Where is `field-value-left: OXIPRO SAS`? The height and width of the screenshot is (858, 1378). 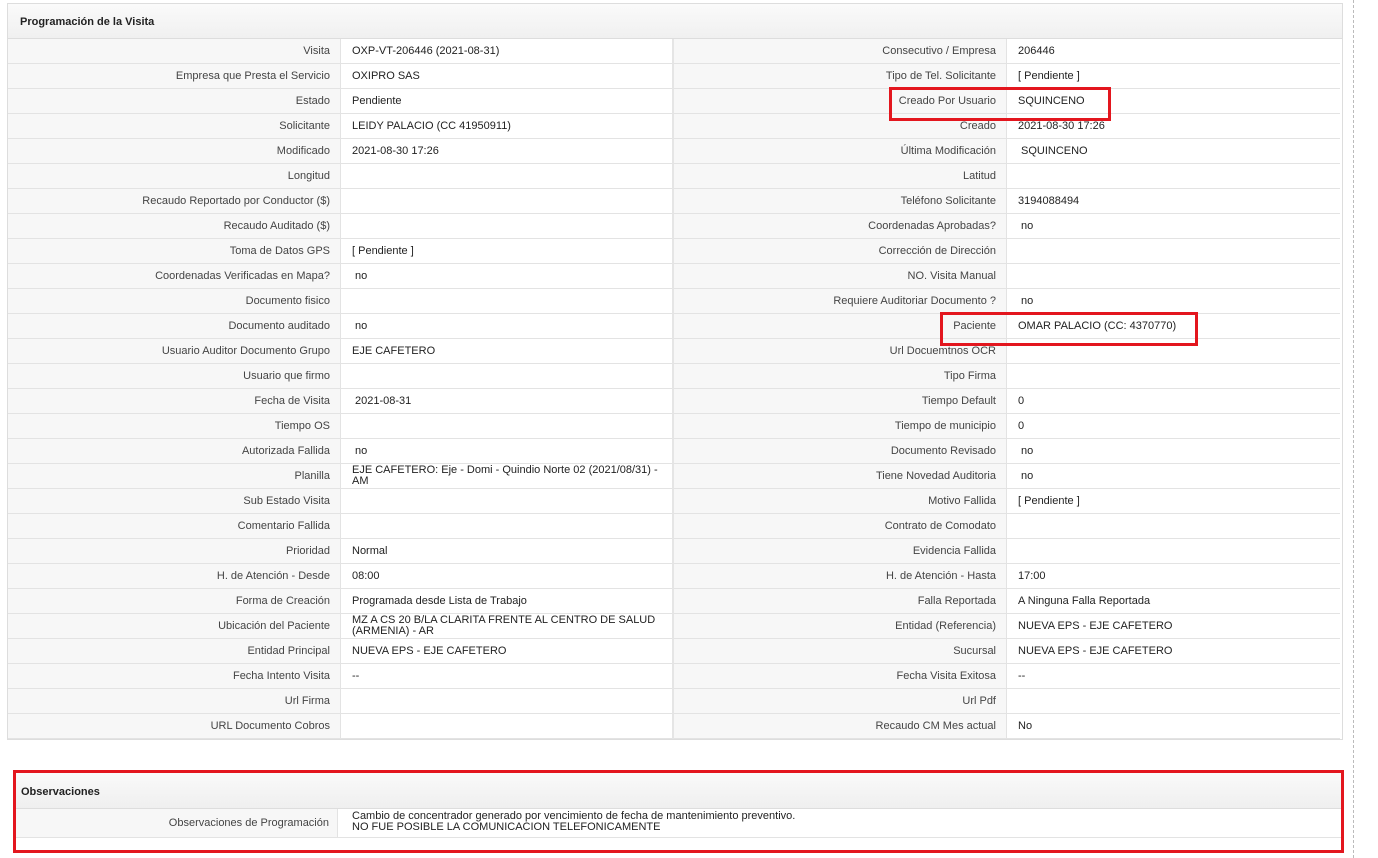 field-value-left: OXIPRO SAS is located at coordinates (507, 76).